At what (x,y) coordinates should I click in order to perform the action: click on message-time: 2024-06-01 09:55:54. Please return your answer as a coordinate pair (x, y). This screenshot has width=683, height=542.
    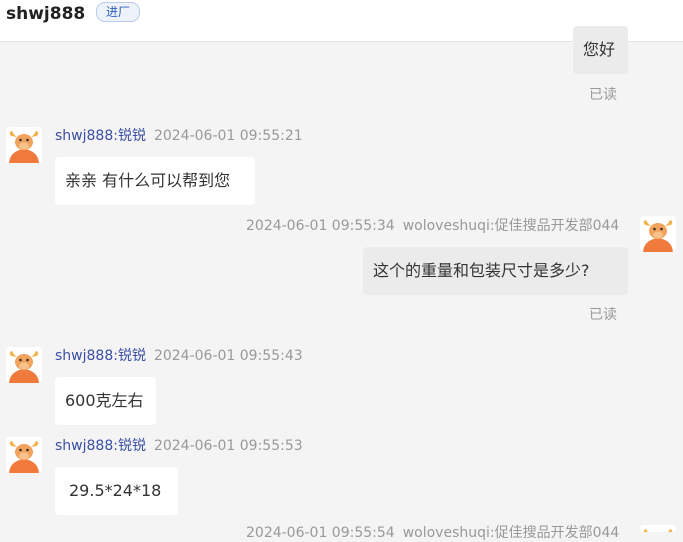
    Looking at the image, I should click on (320, 533).